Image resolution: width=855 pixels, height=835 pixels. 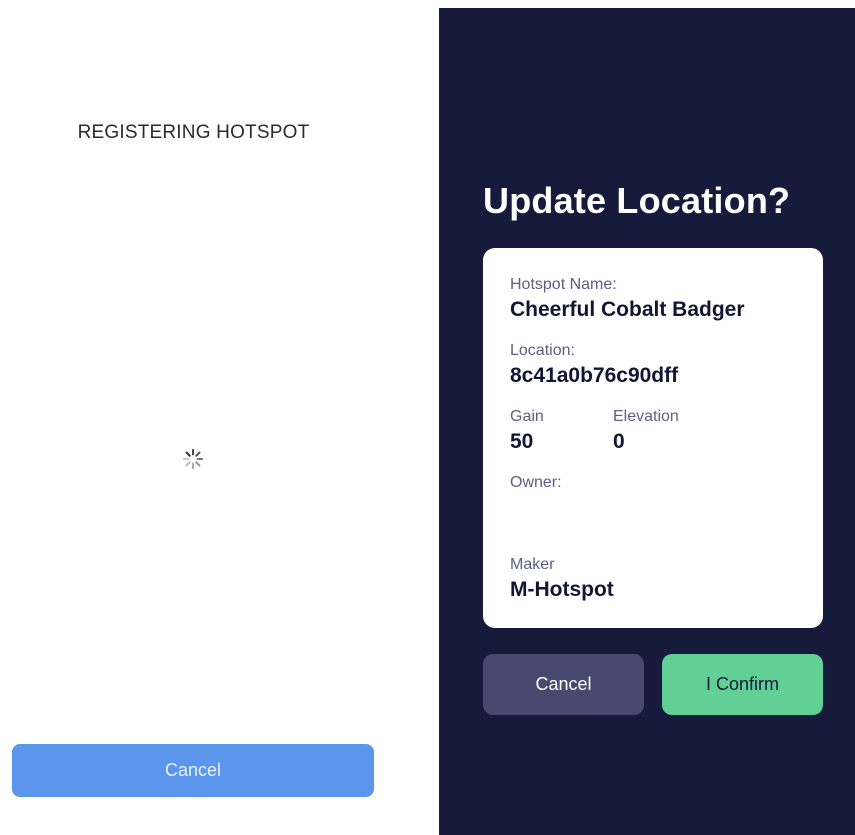 I want to click on gain-label: Gain, so click(x=527, y=416).